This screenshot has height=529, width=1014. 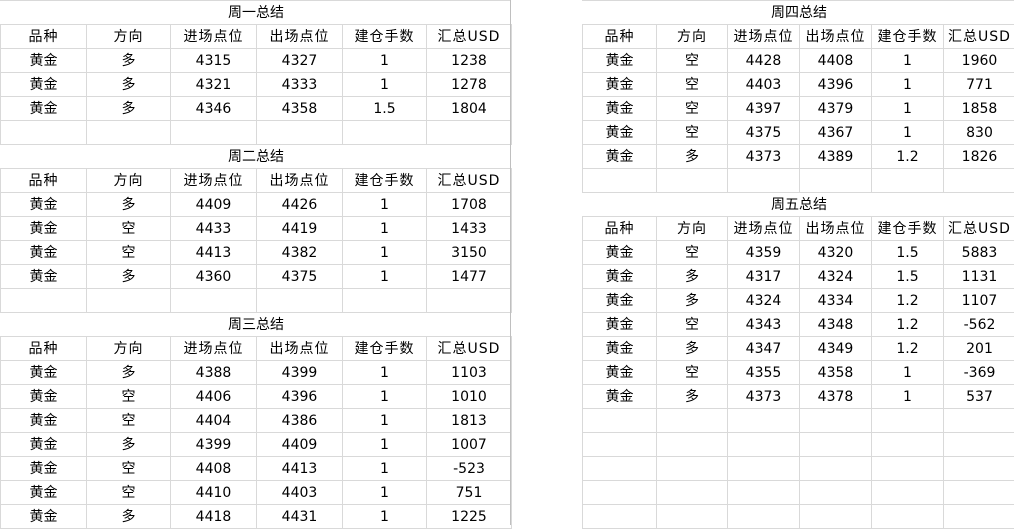 I want to click on table-cell: 4404, so click(x=214, y=421).